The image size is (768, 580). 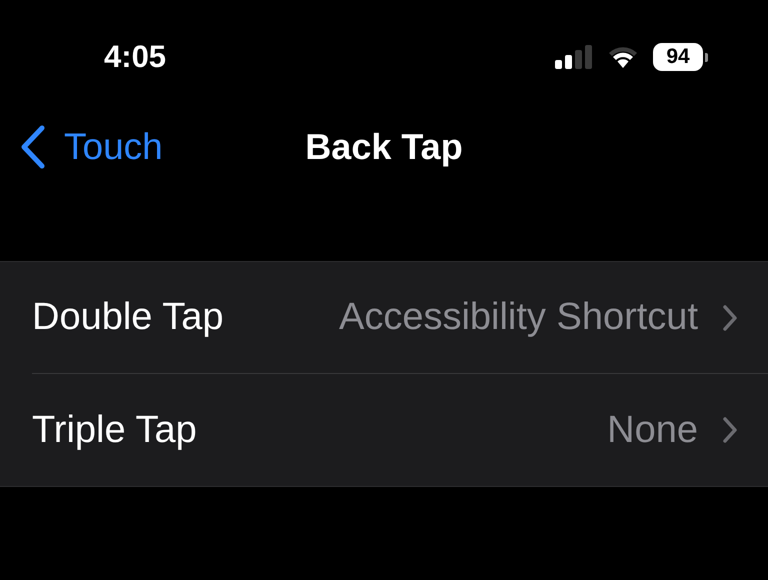 What do you see at coordinates (128, 317) in the screenshot?
I see `row-label: Double Tap` at bounding box center [128, 317].